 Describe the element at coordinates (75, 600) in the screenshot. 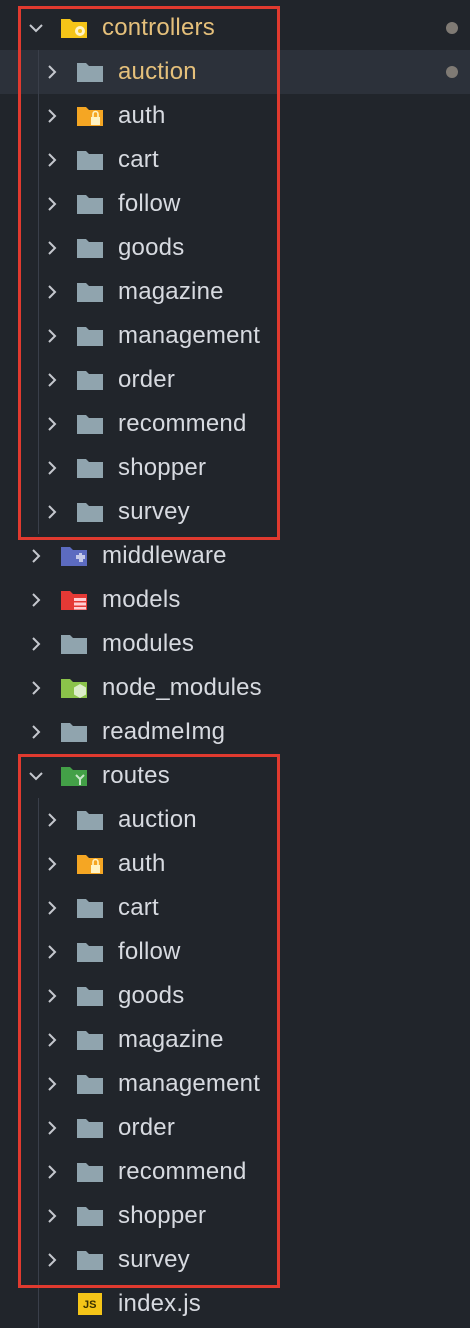

I see `folder-database-icon` at that location.